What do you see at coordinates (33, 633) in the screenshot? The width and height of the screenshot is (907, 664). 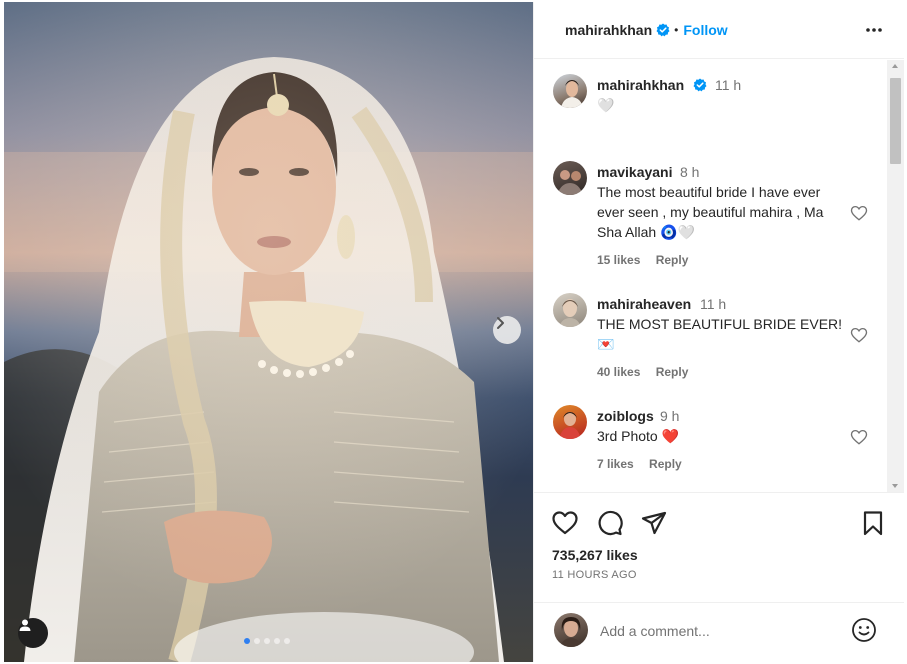 I see `tagged-users-button` at bounding box center [33, 633].